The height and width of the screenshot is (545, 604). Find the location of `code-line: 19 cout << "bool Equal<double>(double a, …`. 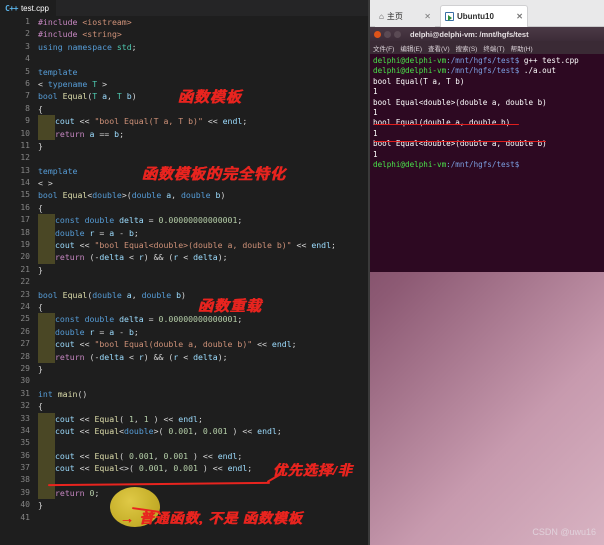

code-line: 19 cout << "bool Equal<double>(double a, … is located at coordinates (185, 245).